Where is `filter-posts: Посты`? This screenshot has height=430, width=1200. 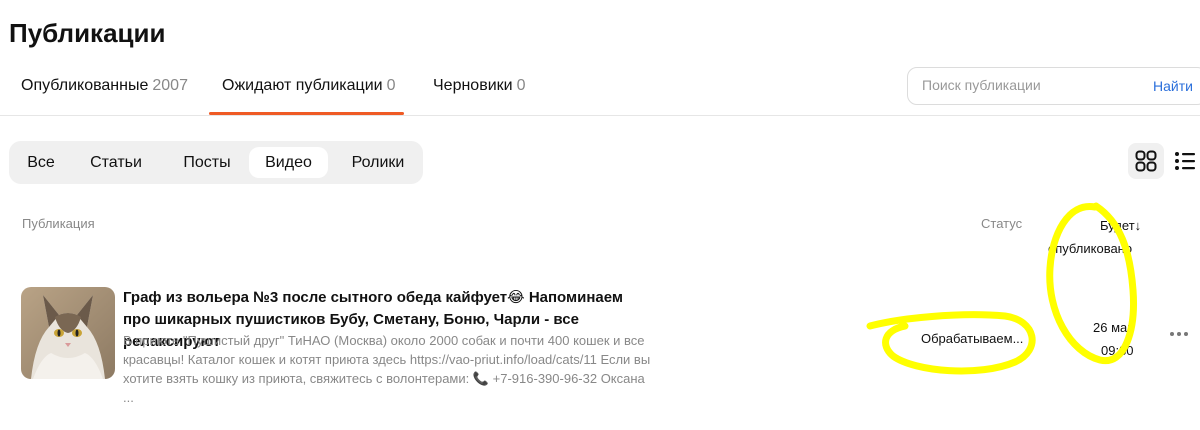
filter-posts: Посты is located at coordinates (207, 162).